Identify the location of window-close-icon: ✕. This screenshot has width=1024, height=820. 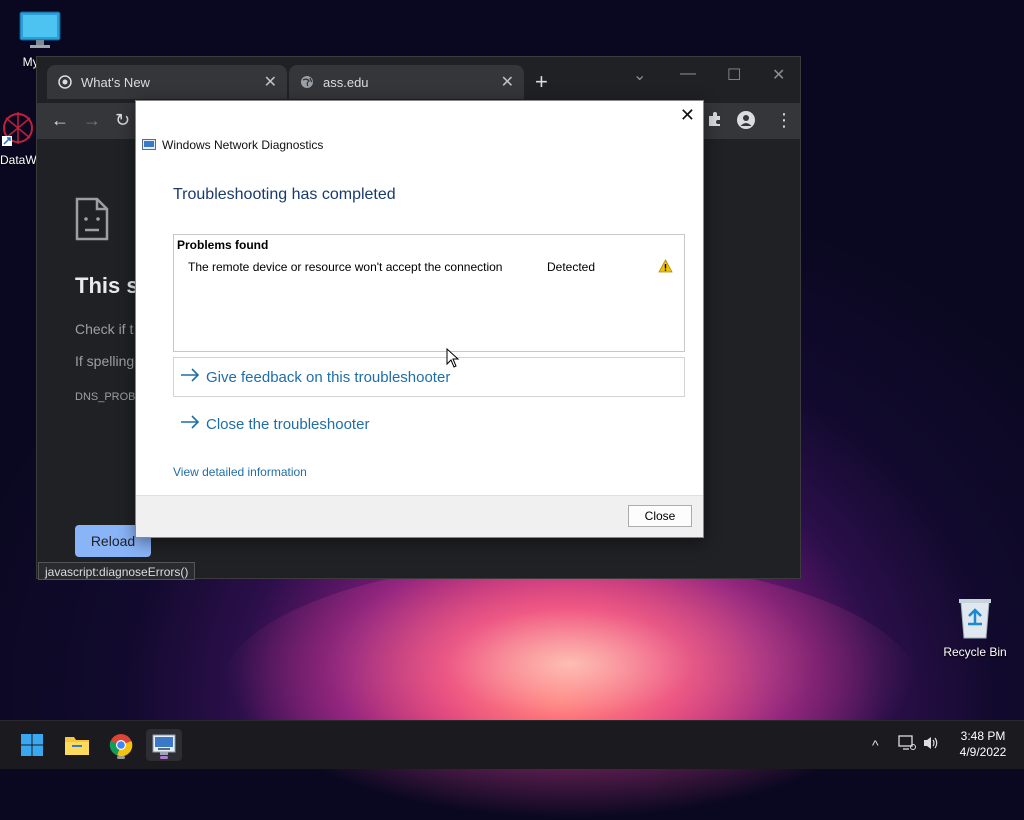
(778, 75).